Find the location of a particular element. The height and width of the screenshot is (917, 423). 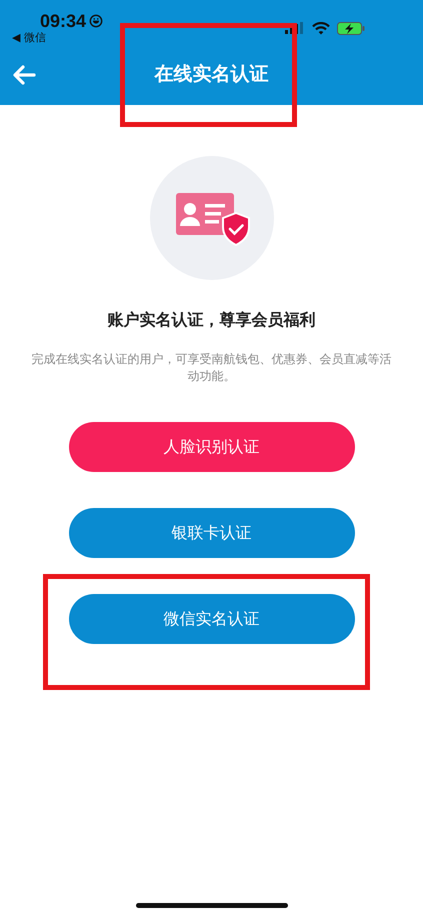

verify-button: 银联卡认证 is located at coordinates (211, 533).